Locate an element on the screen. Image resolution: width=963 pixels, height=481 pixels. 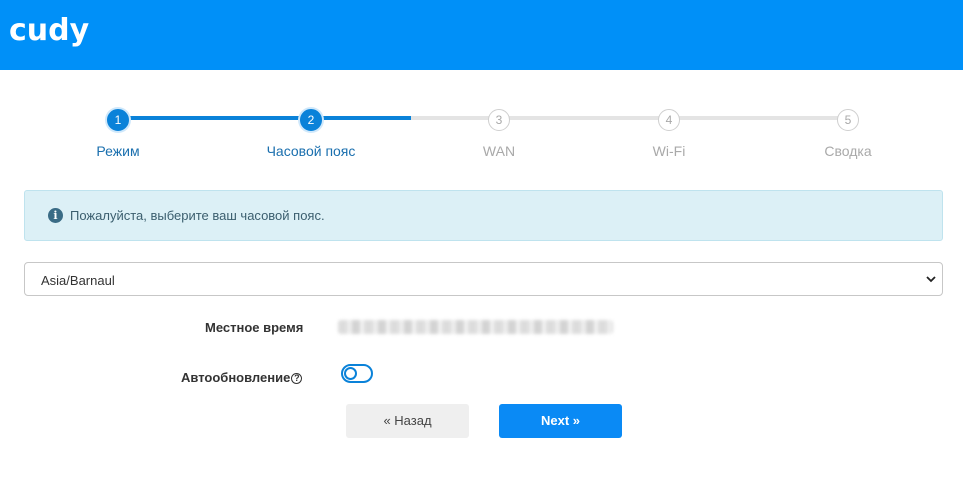
alert-text: Пожалуйста, выберите ваш часовой пояс. is located at coordinates (197, 215).